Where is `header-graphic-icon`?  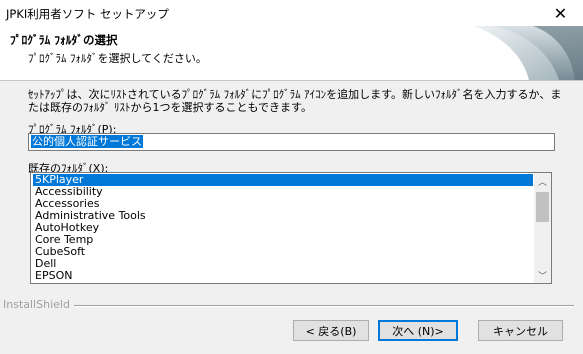
header-graphic-icon is located at coordinates (528, 53).